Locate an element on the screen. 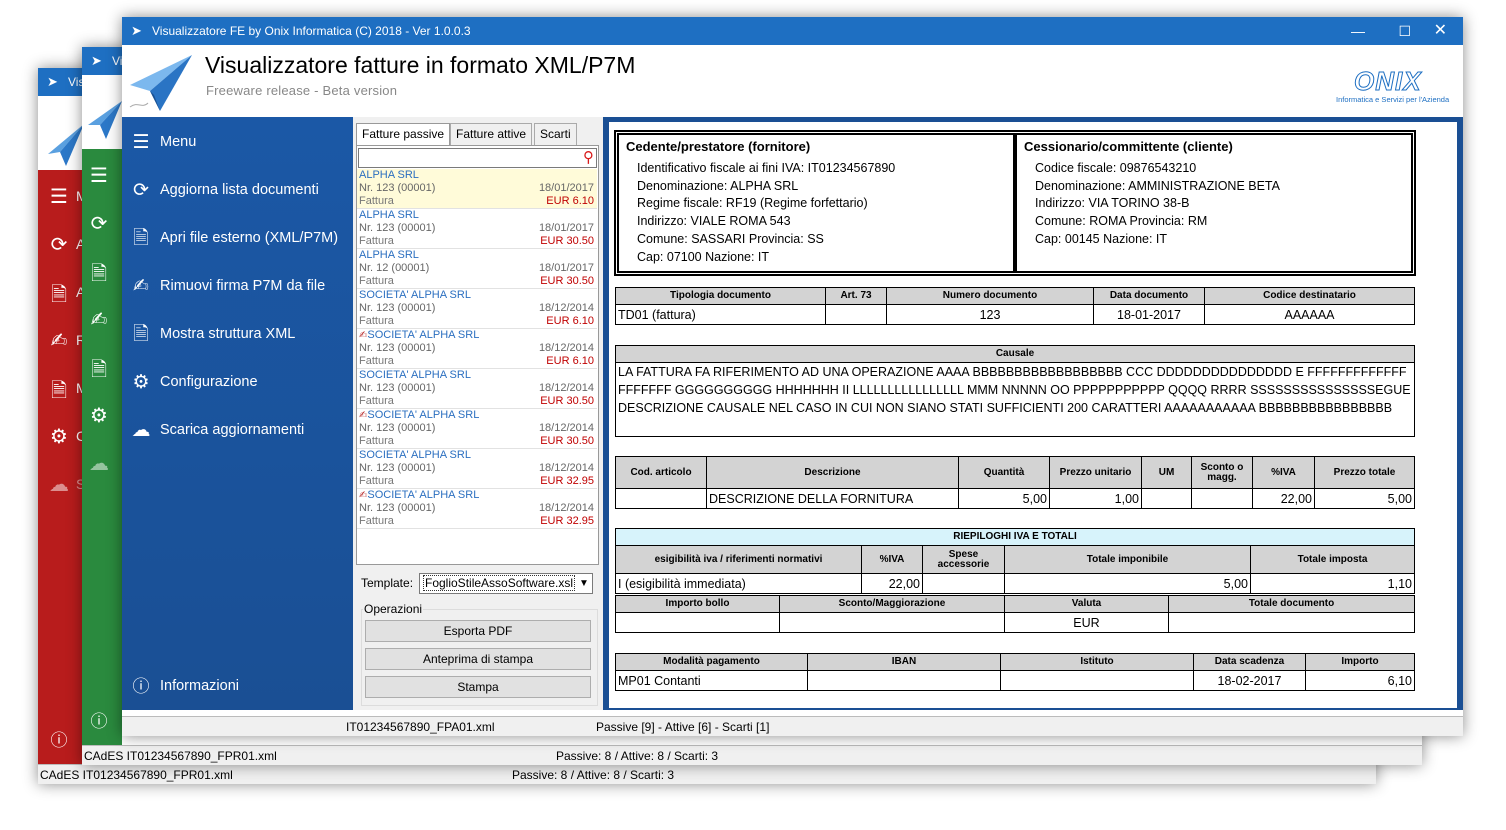  menu-info-label: Informazioni is located at coordinates (199, 686).